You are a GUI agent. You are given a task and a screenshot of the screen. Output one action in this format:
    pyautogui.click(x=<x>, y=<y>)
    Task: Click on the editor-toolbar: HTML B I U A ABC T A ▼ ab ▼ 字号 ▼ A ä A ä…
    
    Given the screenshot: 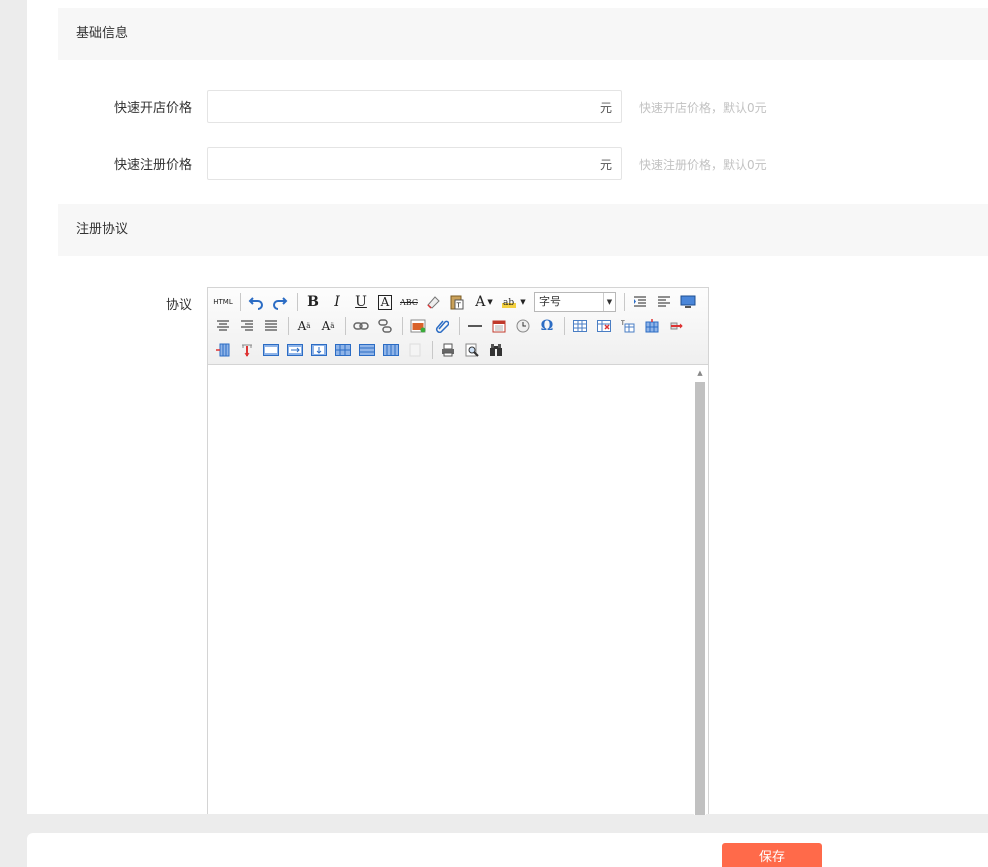 What is the action you would take?
    pyautogui.click(x=458, y=326)
    